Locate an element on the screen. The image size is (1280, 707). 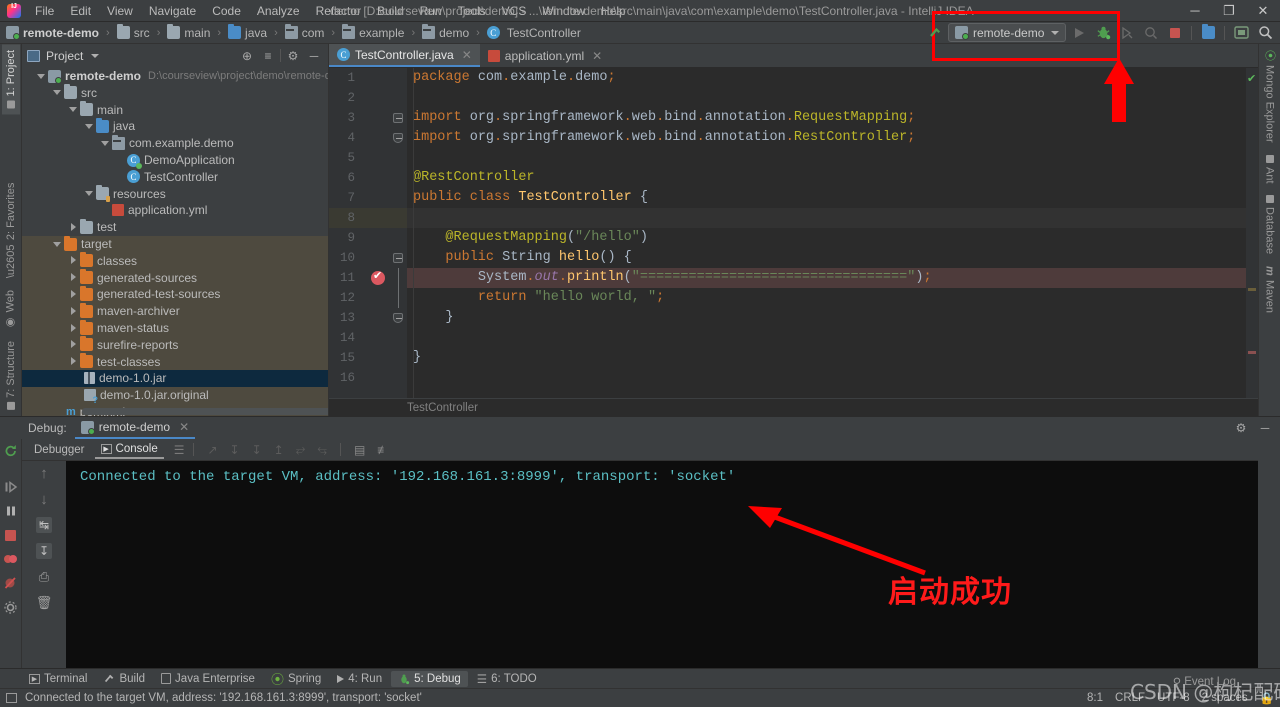
toolwindow-build: Build is located at coordinates (124, 679).